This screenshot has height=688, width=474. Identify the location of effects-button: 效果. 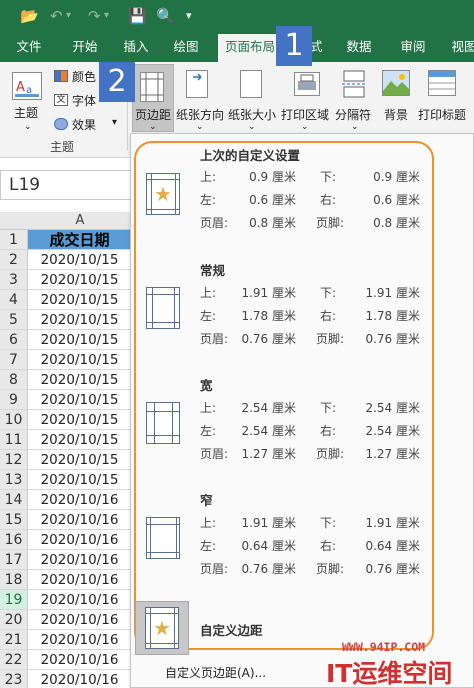
(84, 124).